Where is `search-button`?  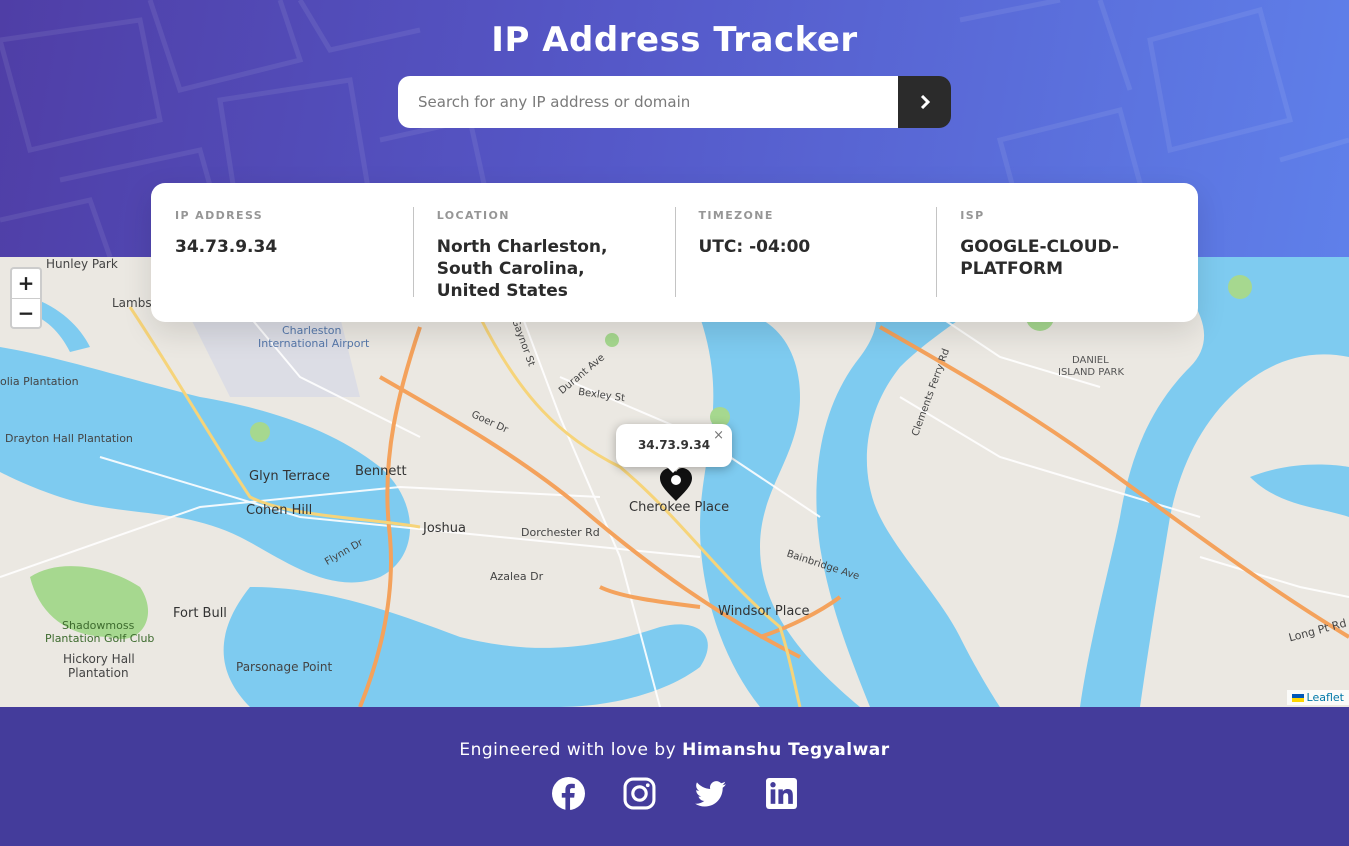 search-button is located at coordinates (924, 102).